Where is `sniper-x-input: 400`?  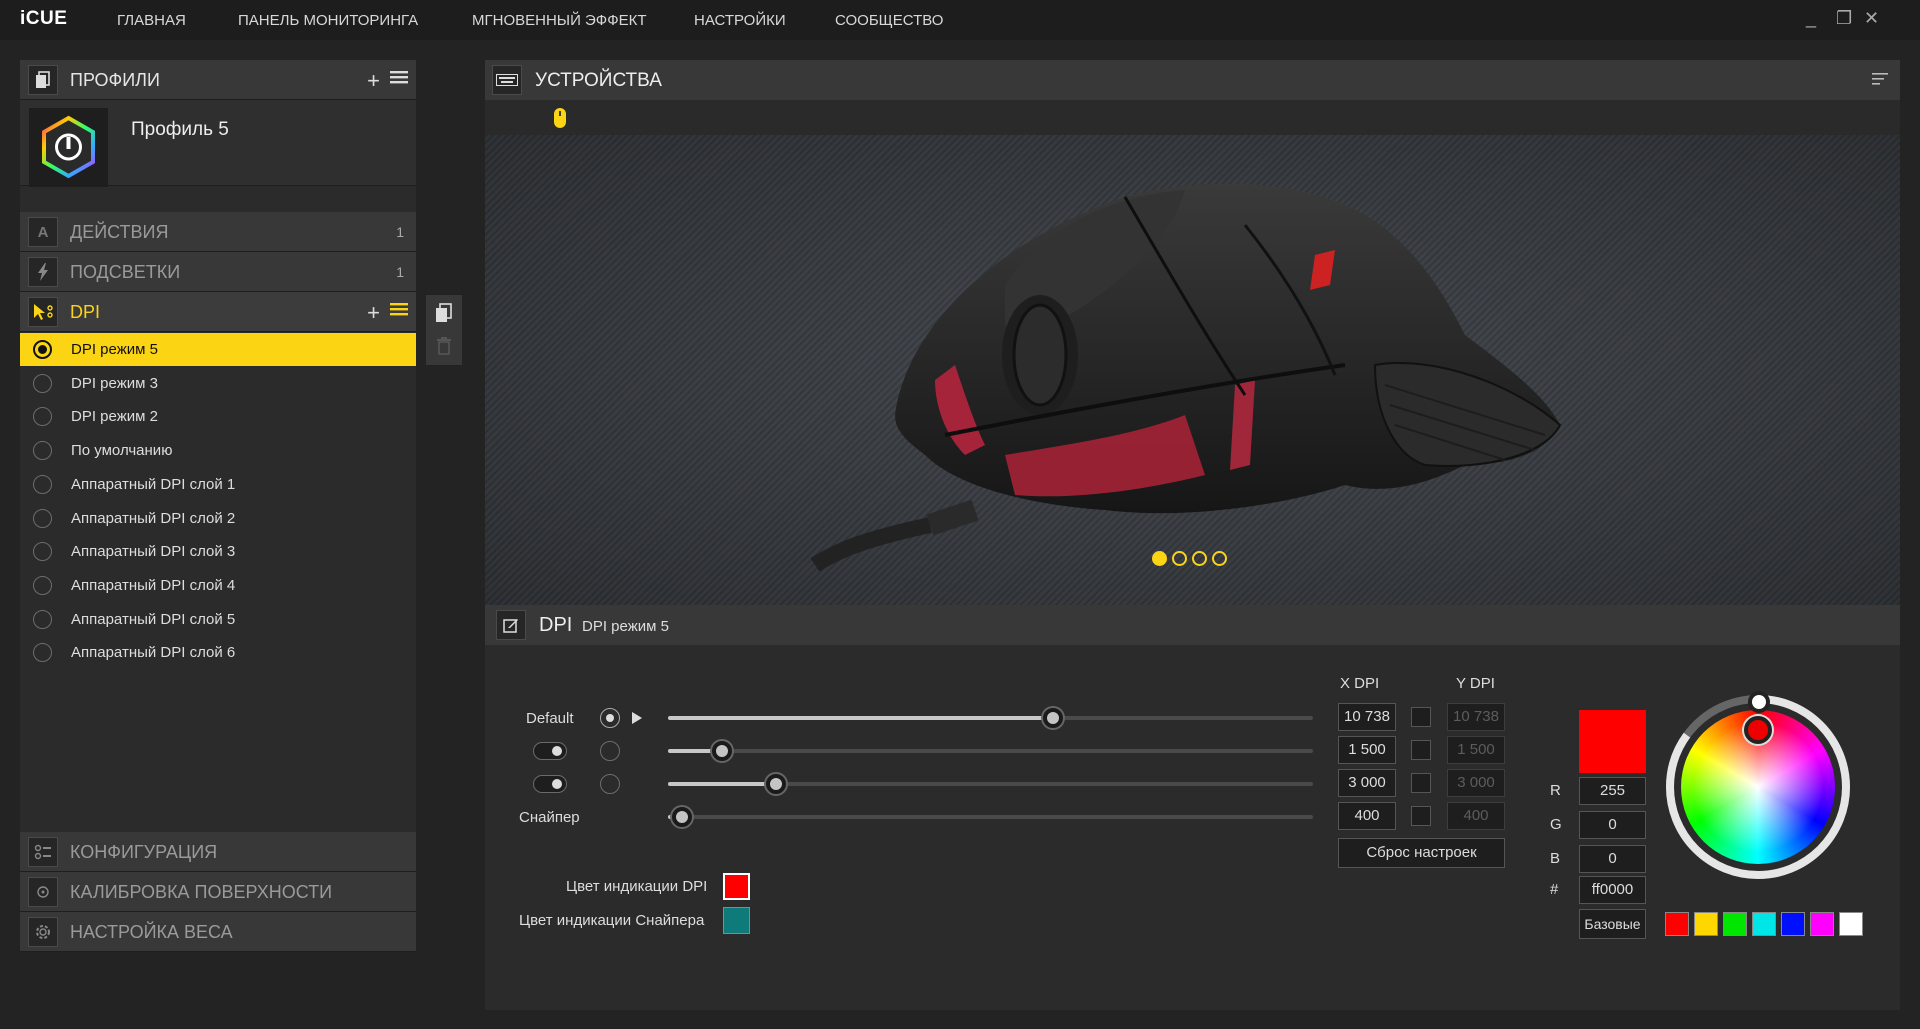 sniper-x-input: 400 is located at coordinates (1367, 816).